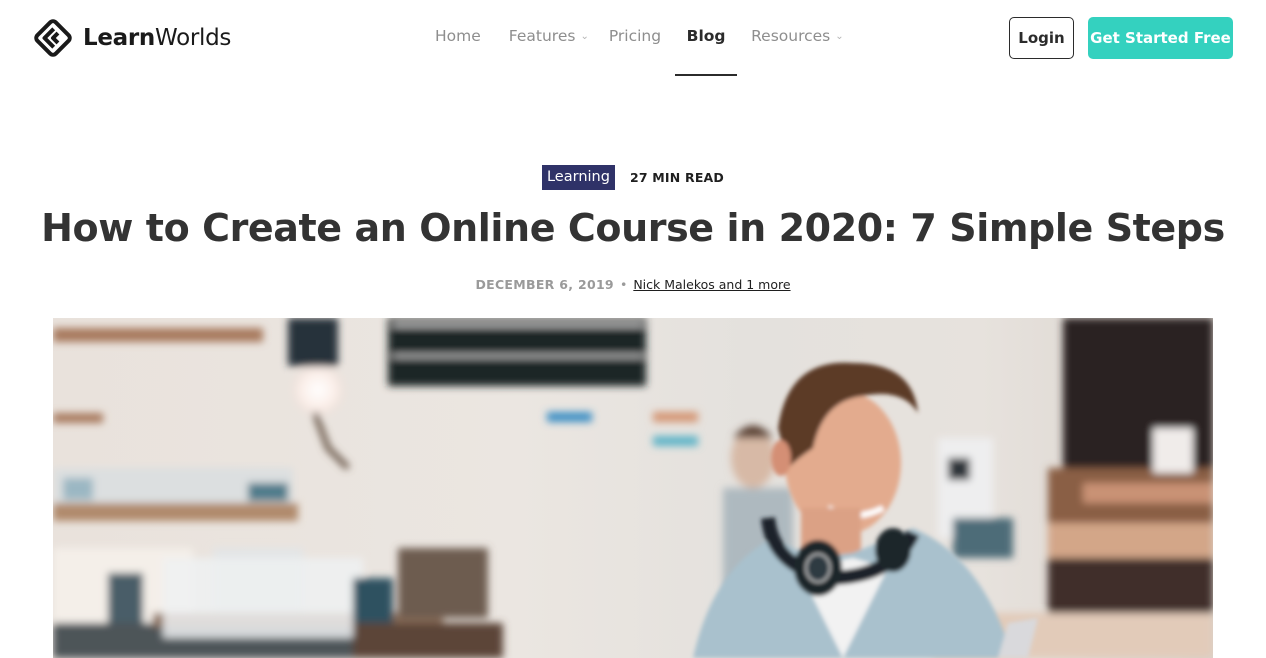  What do you see at coordinates (1160, 38) in the screenshot?
I see `get-started-free-button: Get Started Free` at bounding box center [1160, 38].